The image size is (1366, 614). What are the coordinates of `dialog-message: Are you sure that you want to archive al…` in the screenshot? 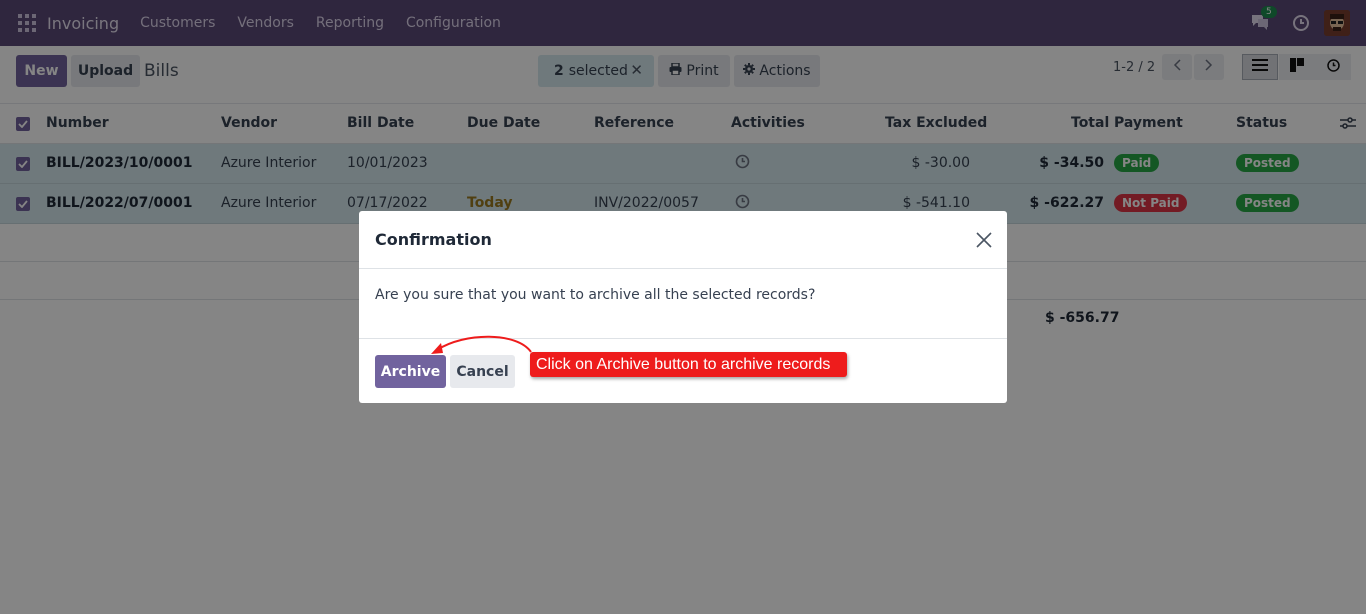 It's located at (595, 295).